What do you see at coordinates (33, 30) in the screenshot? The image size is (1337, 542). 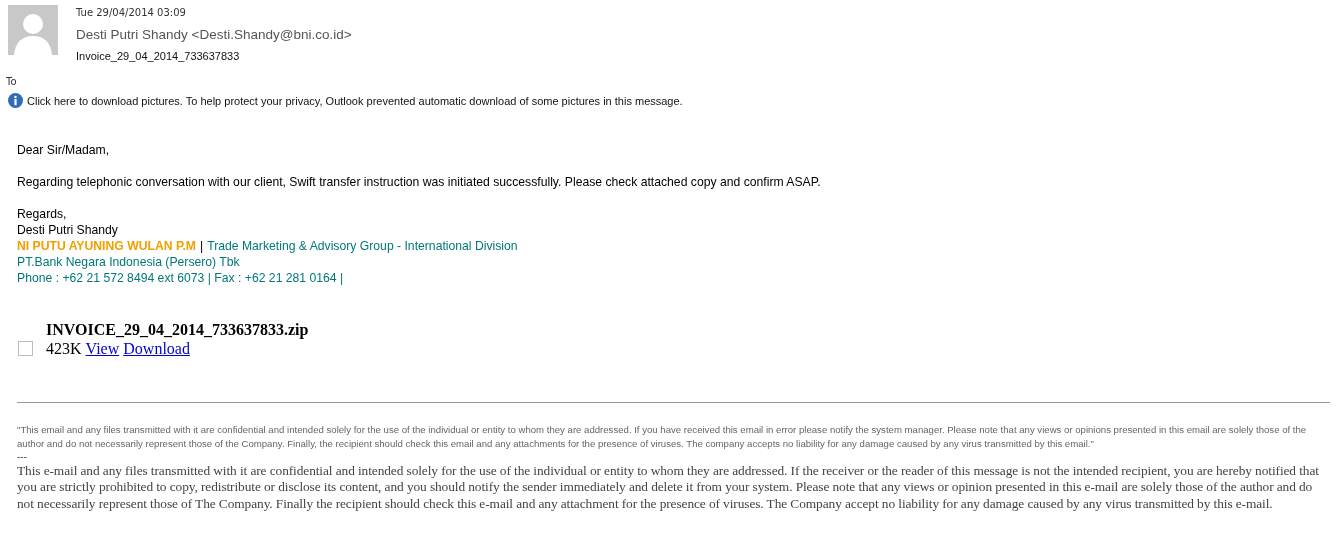 I see `avatar-icon` at bounding box center [33, 30].